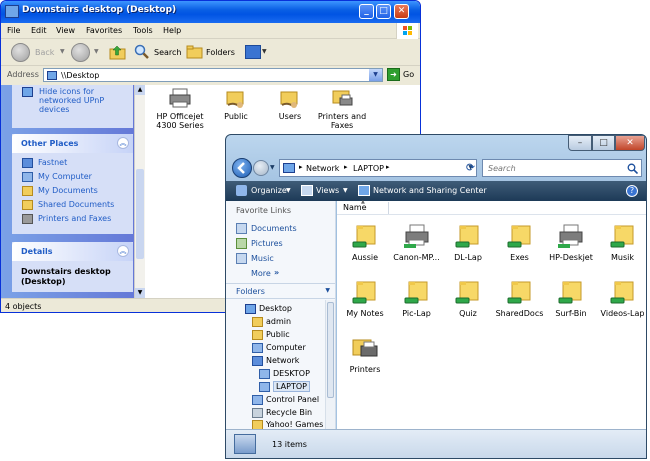 The image size is (650, 461). What do you see at coordinates (365, 354) in the screenshot?
I see `share-item: Printers` at bounding box center [365, 354].